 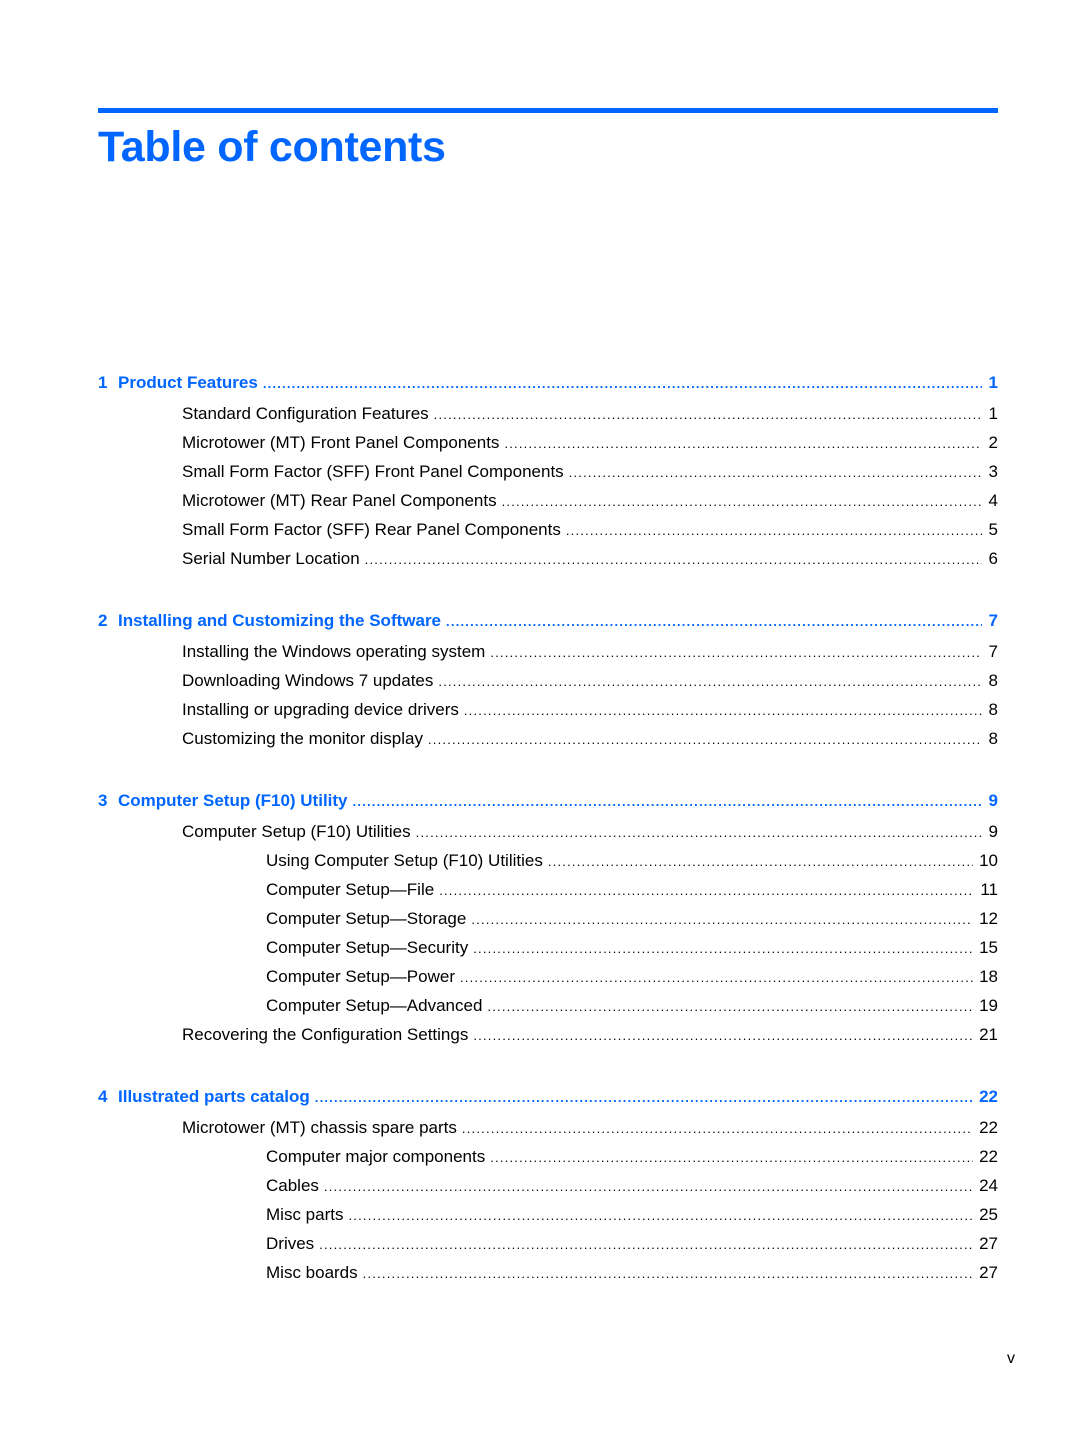 I want to click on entry-label: 1 Product Features, so click(x=180, y=383).